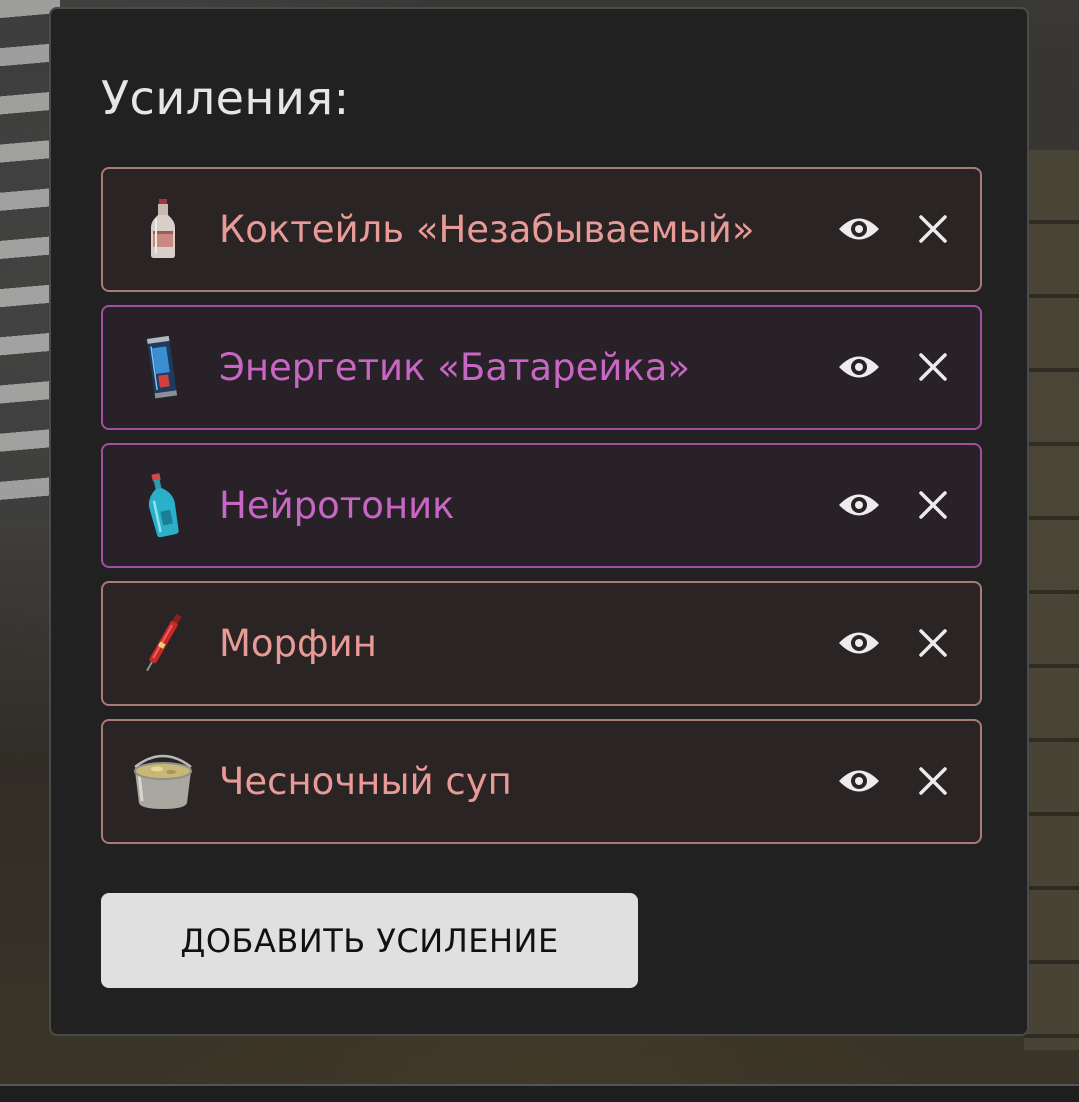 Image resolution: width=1079 pixels, height=1102 pixels. I want to click on boost-item: Нейротоник, so click(541, 505).